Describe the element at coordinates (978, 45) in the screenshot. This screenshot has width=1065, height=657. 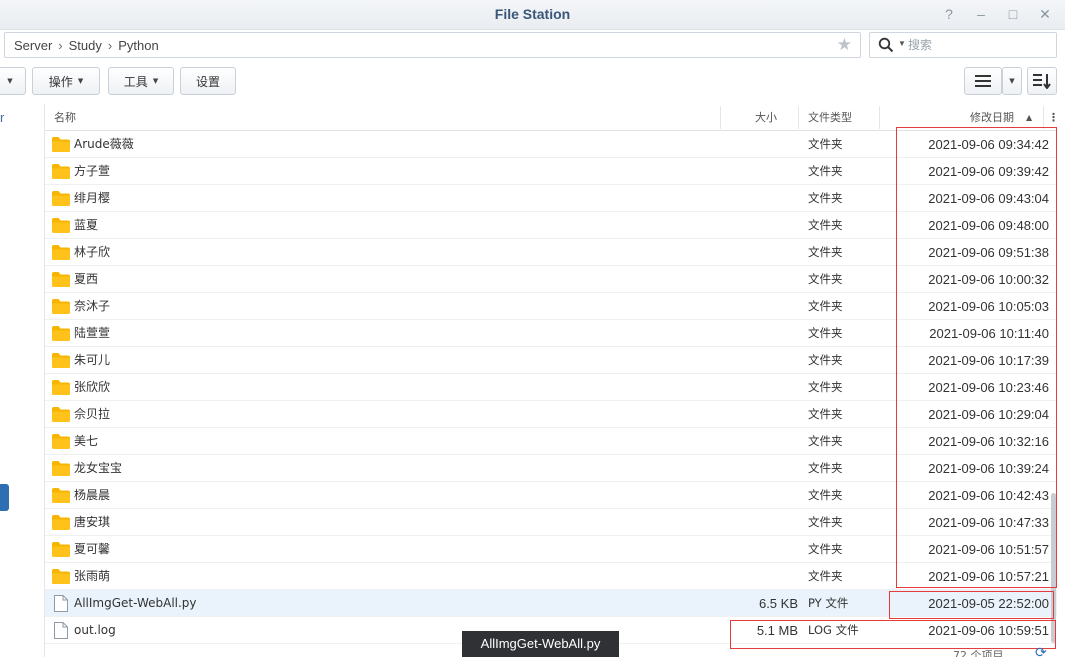
I see `search-input` at that location.